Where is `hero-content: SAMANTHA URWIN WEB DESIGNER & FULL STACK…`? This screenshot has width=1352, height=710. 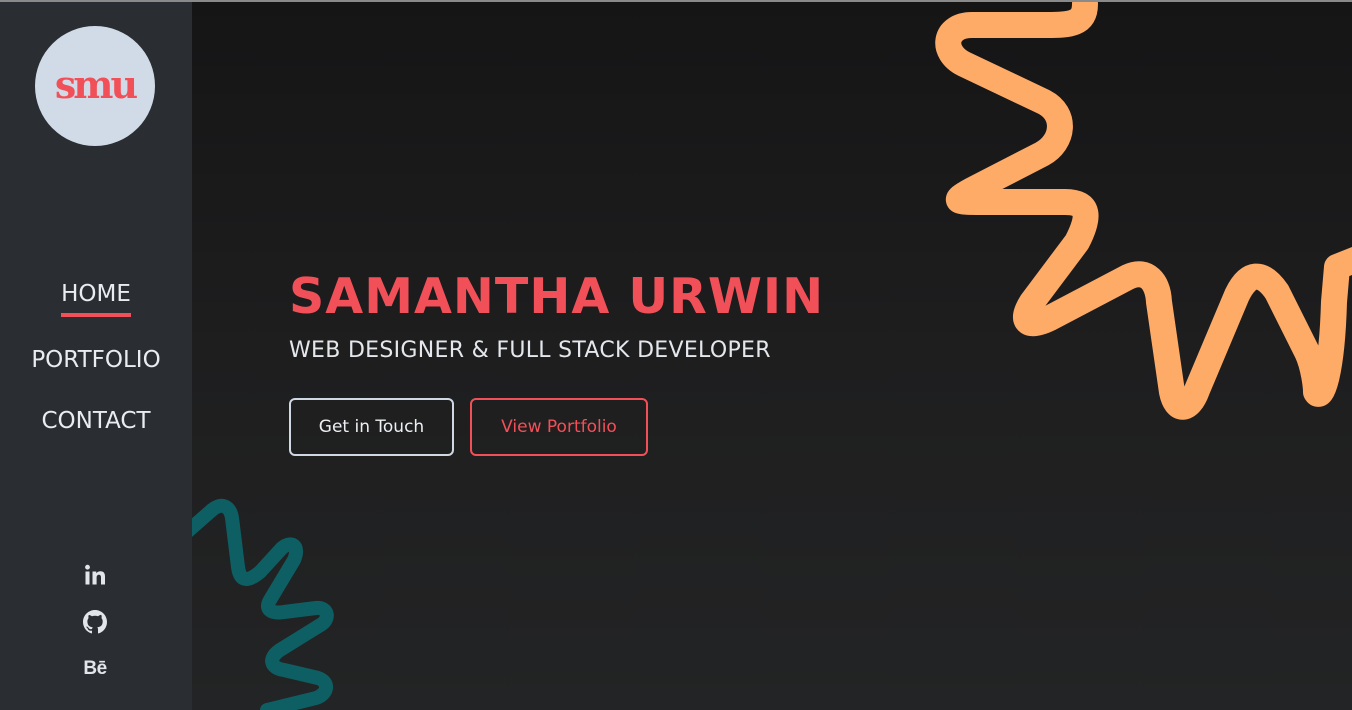
hero-content: SAMANTHA URWIN WEB DESIGNER & FULL STACK… is located at coordinates (669, 362).